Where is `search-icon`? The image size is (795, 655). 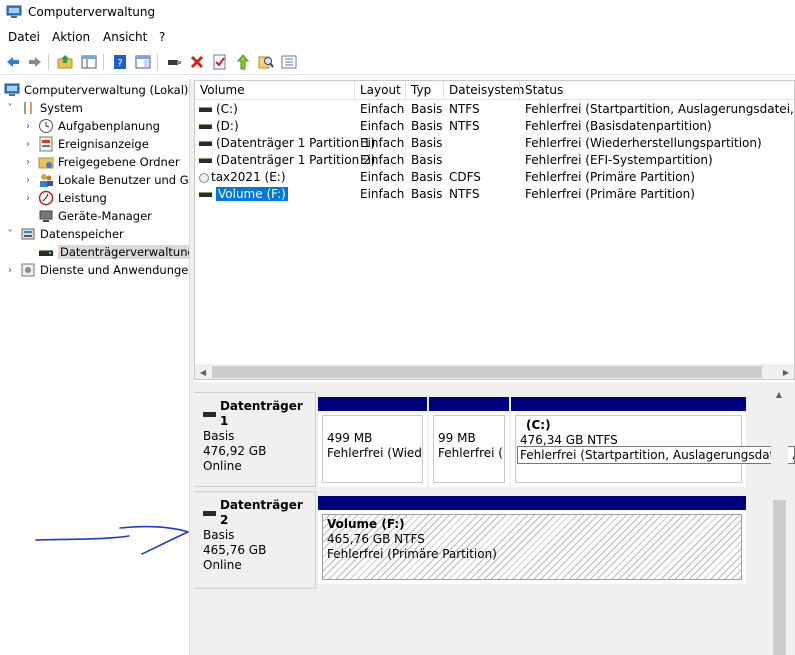
search-icon is located at coordinates (266, 62).